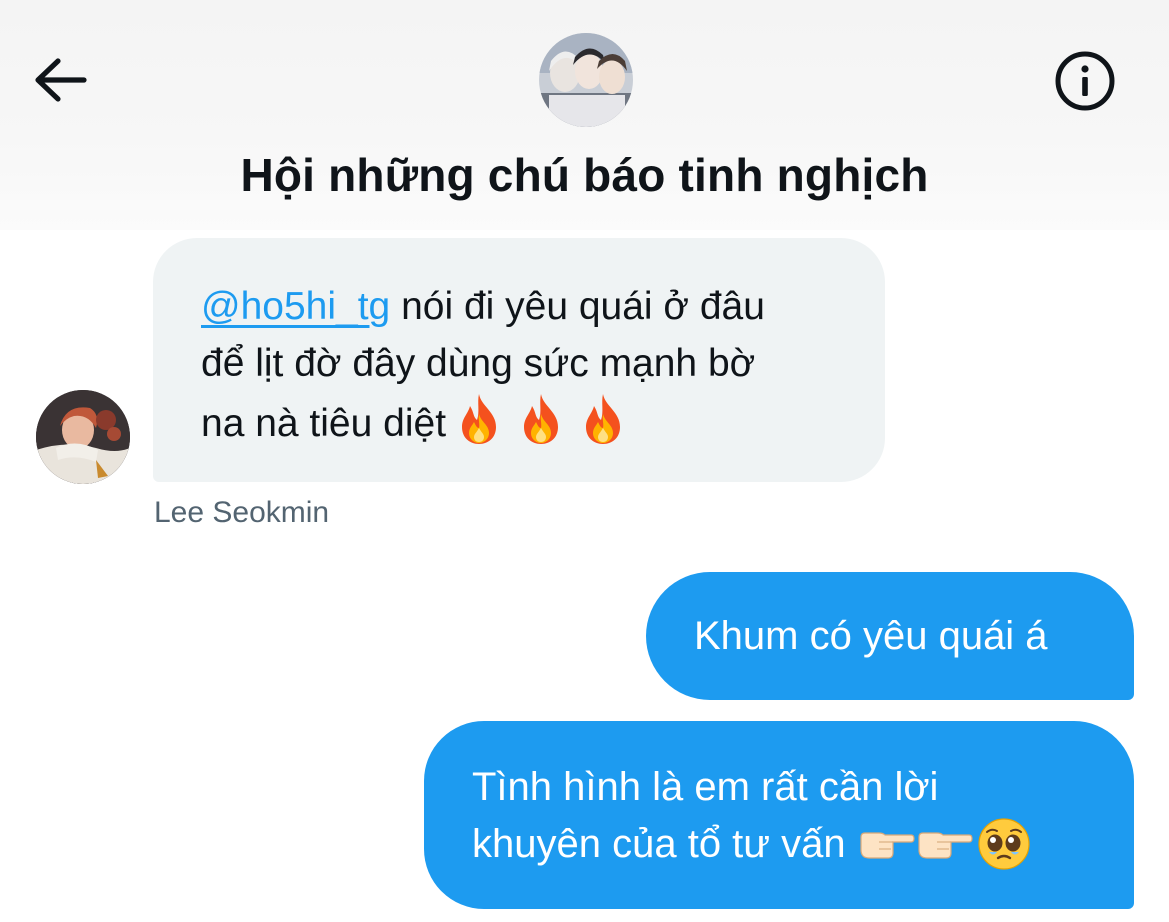 The width and height of the screenshot is (1169, 922). Describe the element at coordinates (83, 437) in the screenshot. I see `sender-avatar` at that location.